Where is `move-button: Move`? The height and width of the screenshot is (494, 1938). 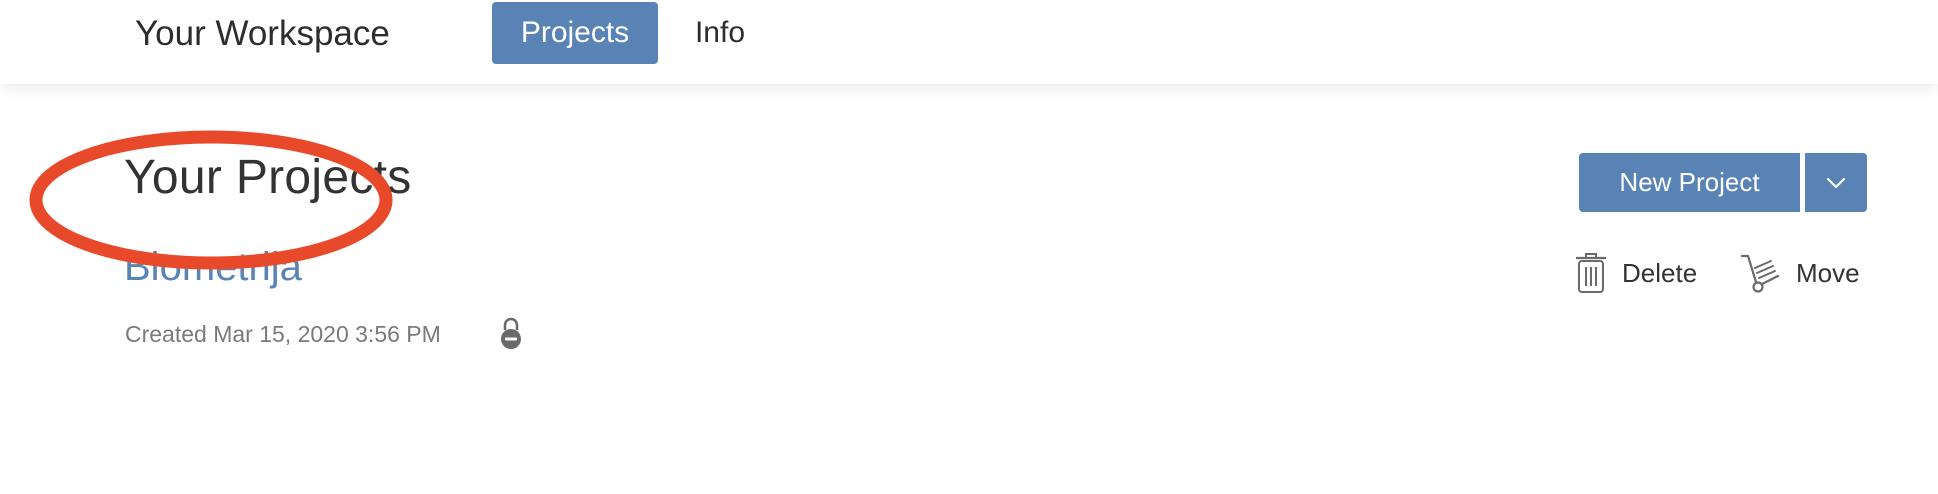 move-button: Move is located at coordinates (1800, 273).